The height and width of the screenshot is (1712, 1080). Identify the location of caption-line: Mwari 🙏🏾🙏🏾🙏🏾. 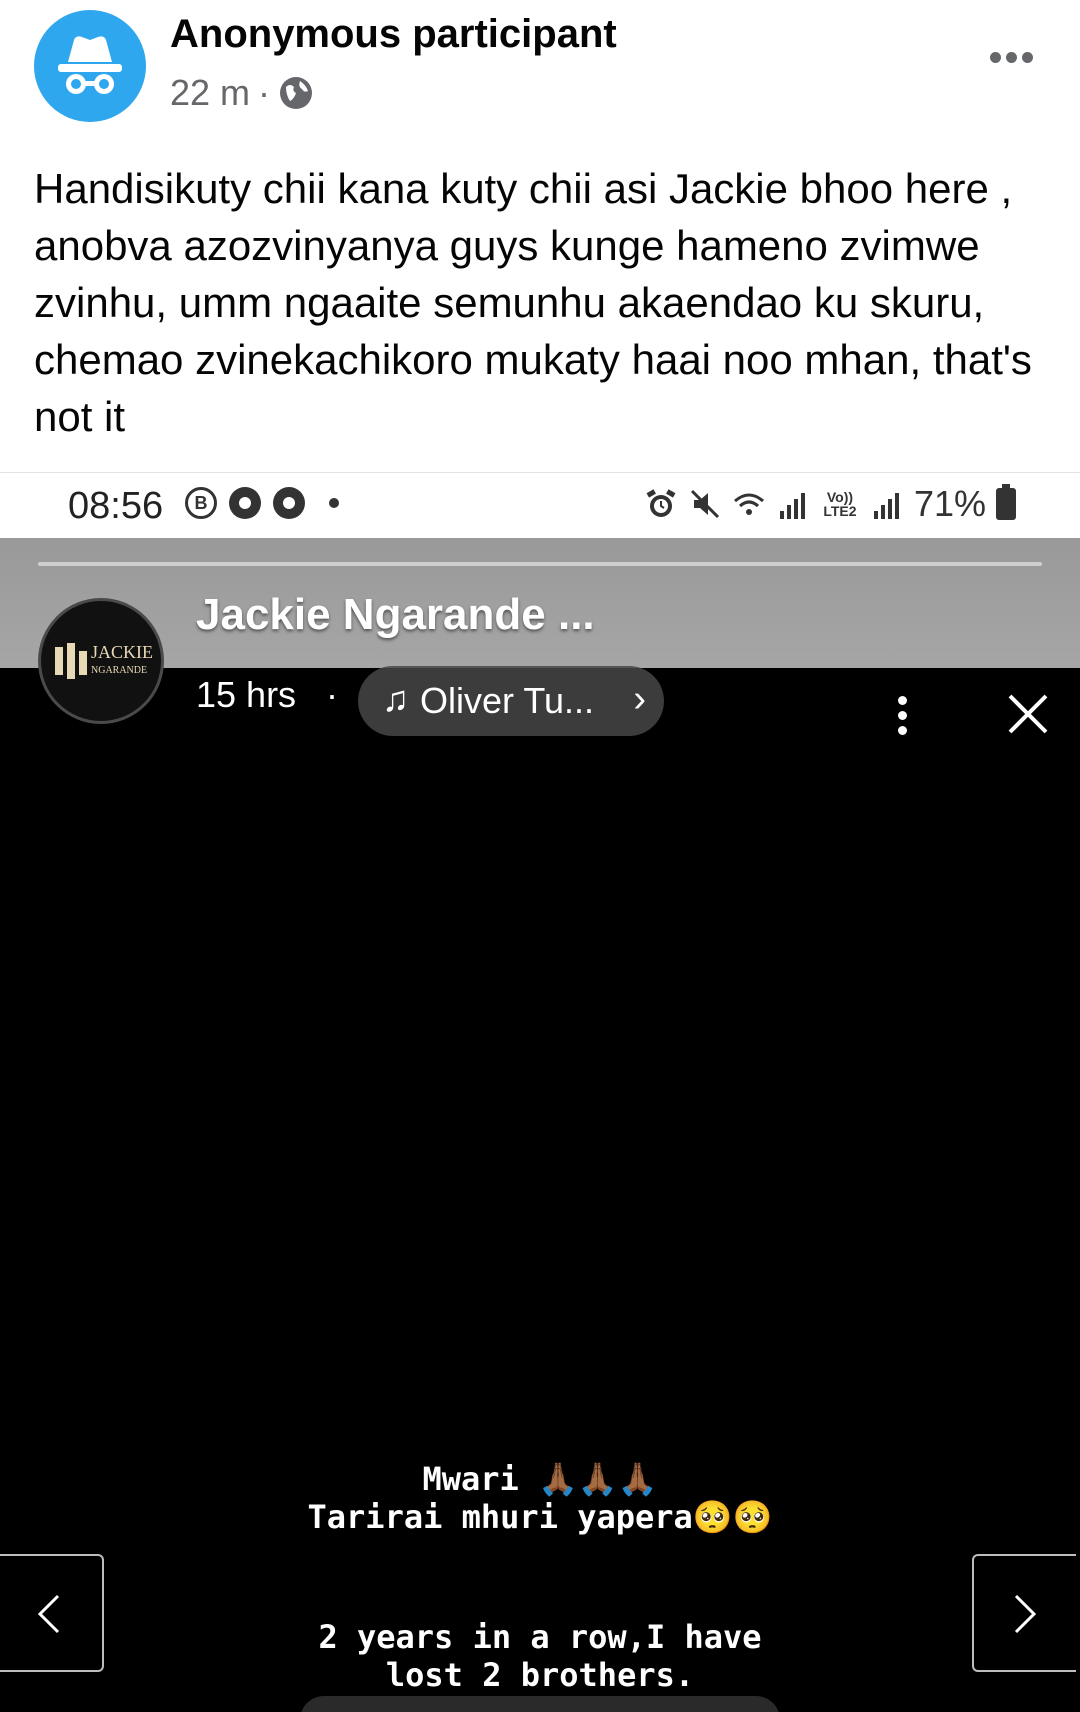
(540, 1479).